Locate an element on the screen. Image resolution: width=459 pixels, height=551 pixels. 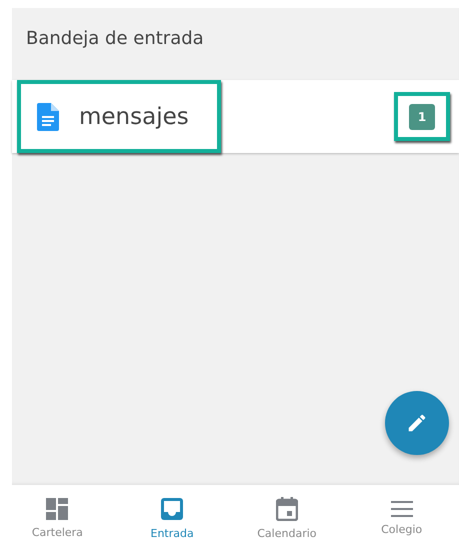
pencil-icon is located at coordinates (417, 423).